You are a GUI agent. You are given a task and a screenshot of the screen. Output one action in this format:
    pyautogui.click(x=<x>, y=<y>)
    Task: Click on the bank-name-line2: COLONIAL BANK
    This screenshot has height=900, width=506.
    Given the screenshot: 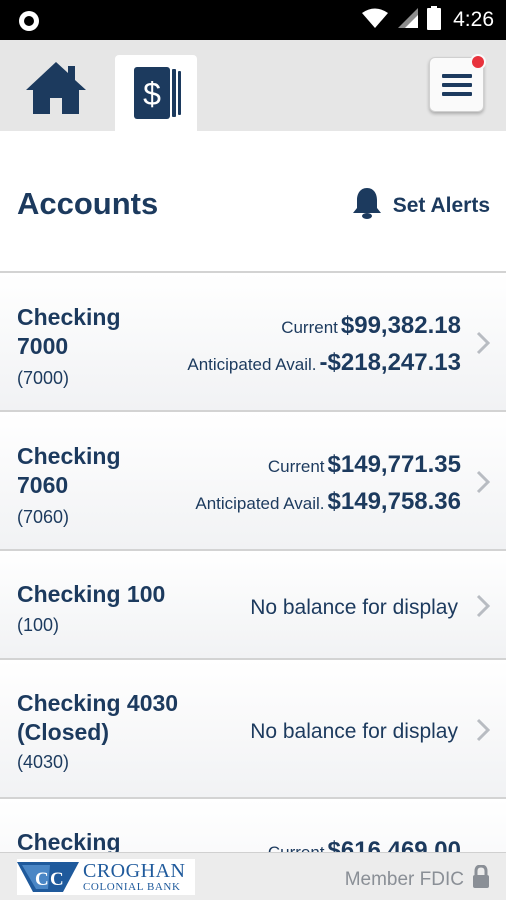 What is the action you would take?
    pyautogui.click(x=132, y=887)
    